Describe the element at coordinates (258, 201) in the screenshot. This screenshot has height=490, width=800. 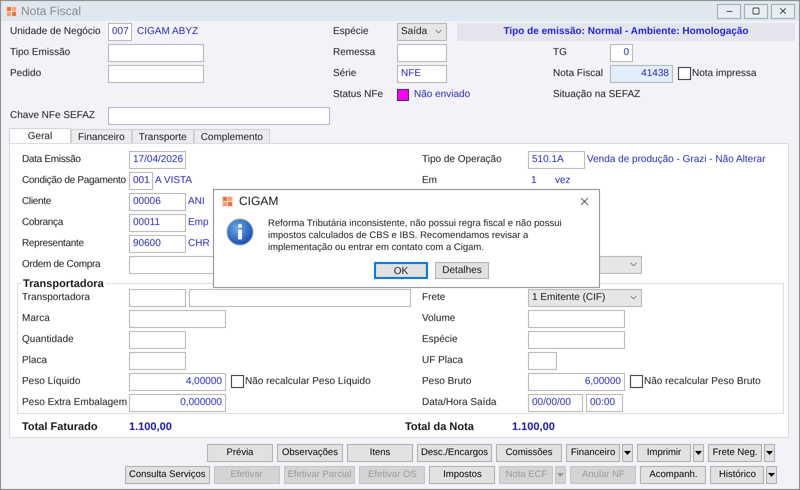
I see `dialog-title: CIGAM` at that location.